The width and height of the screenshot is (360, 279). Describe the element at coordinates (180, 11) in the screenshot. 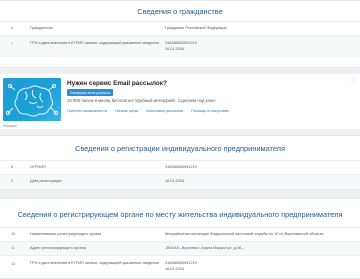

I see `citizenship-title: Сведения о гражданстве` at that location.